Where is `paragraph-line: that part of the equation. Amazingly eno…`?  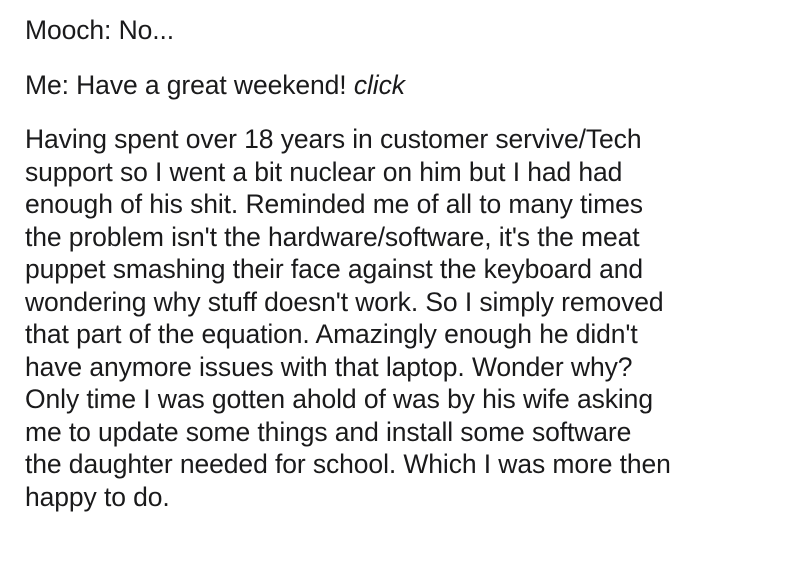 paragraph-line: that part of the equation. Amazingly eno… is located at coordinates (331, 334).